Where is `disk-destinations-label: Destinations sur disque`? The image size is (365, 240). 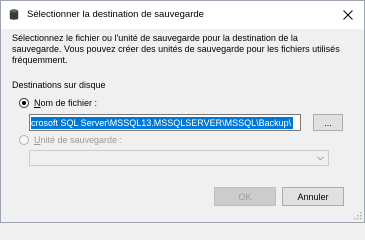
disk-destinations-label: Destinations sur disque is located at coordinates (59, 85).